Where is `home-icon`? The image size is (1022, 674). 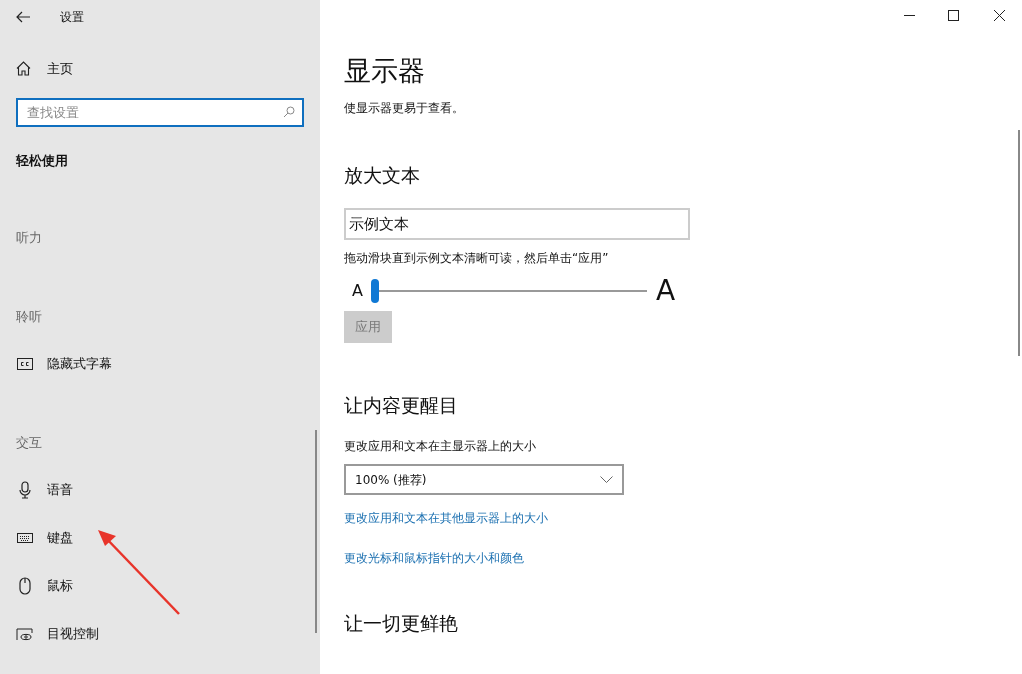
home-icon is located at coordinates (23, 69).